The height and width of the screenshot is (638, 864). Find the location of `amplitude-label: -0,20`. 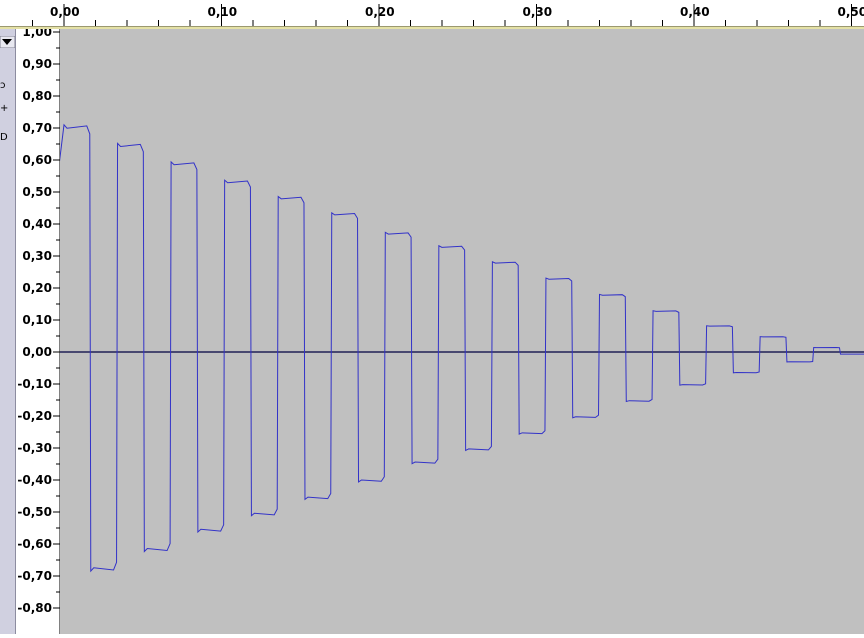

amplitude-label: -0,20 is located at coordinates (34, 416).